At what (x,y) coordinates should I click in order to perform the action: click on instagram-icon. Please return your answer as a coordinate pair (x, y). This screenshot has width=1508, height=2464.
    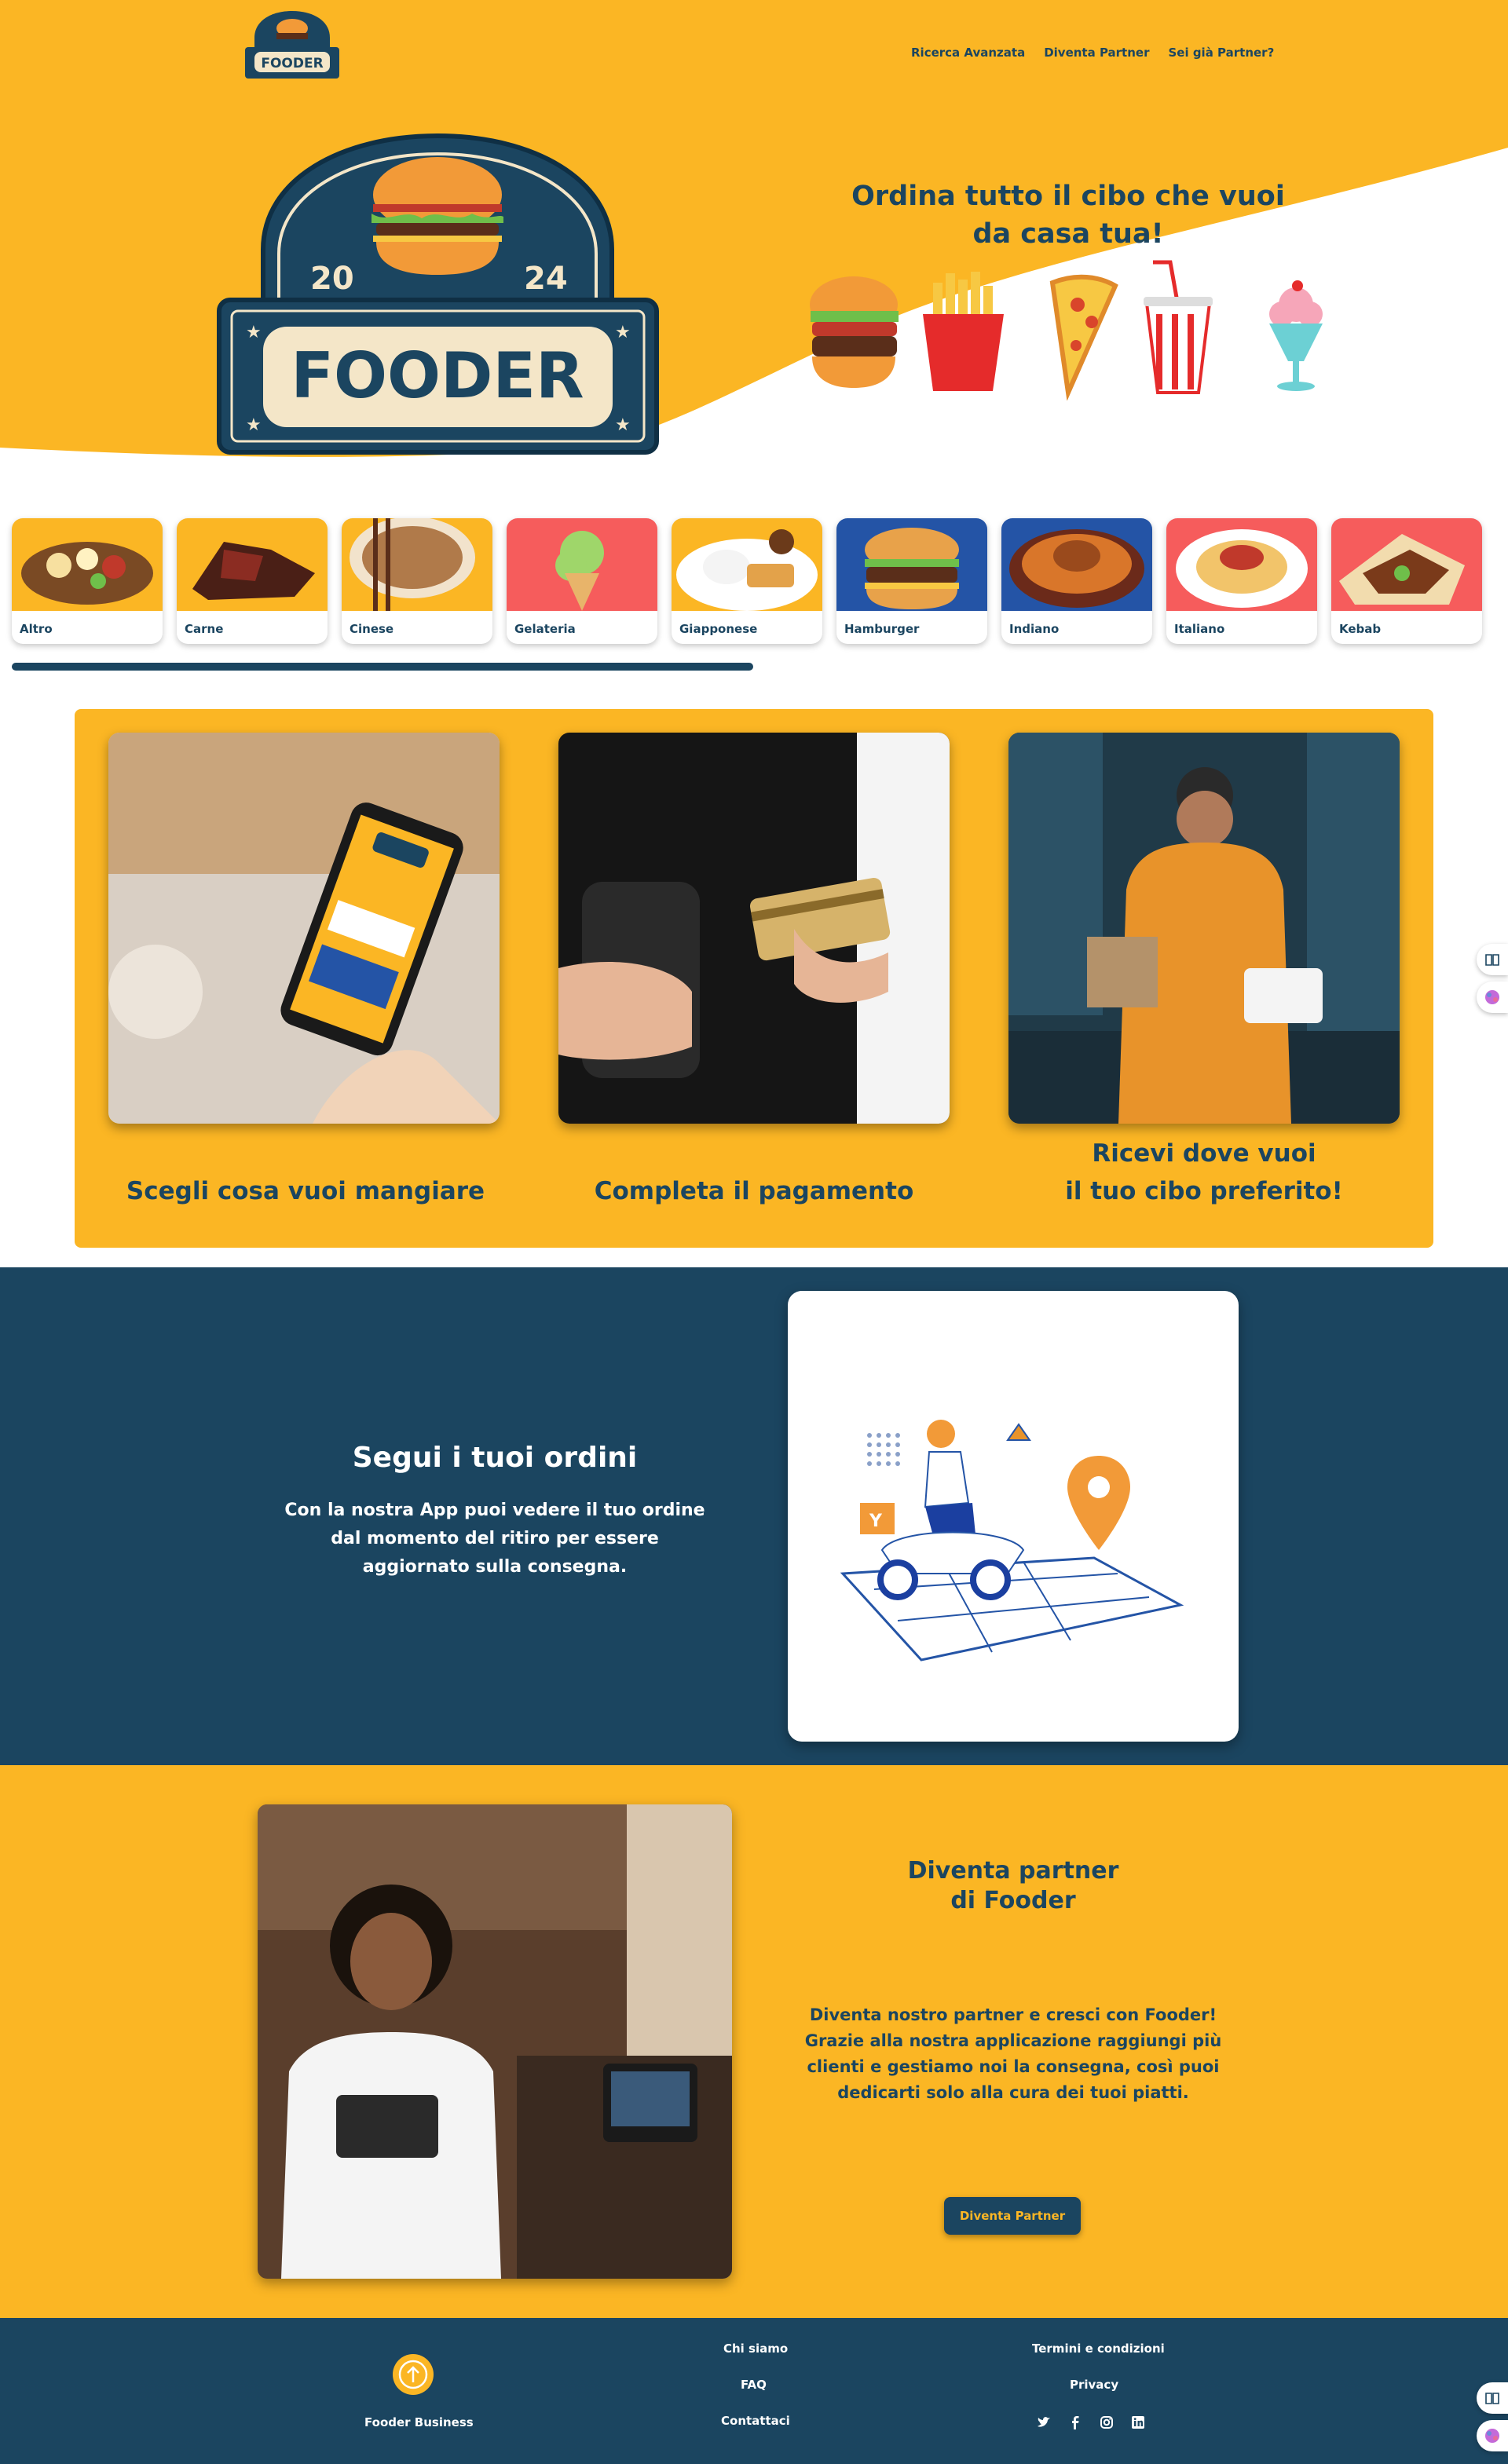
    Looking at the image, I should click on (1107, 2422).